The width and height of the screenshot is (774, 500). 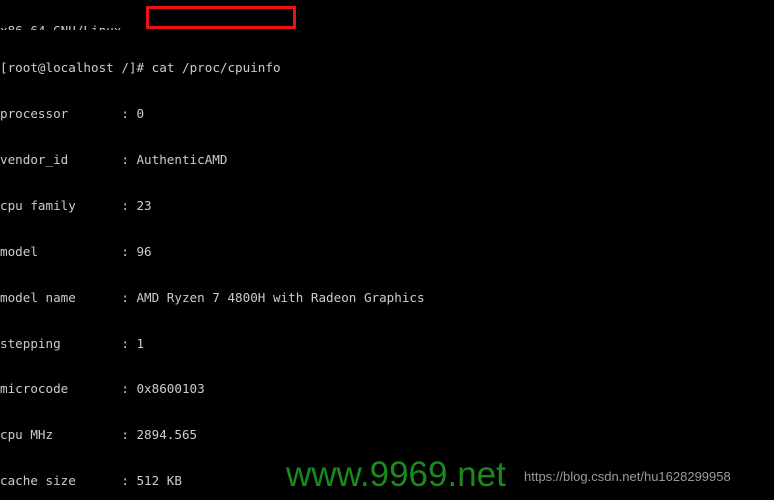 What do you see at coordinates (387, 67) in the screenshot?
I see `prompt-line: [root@localhost /]# cat /proc/cpuinfo` at bounding box center [387, 67].